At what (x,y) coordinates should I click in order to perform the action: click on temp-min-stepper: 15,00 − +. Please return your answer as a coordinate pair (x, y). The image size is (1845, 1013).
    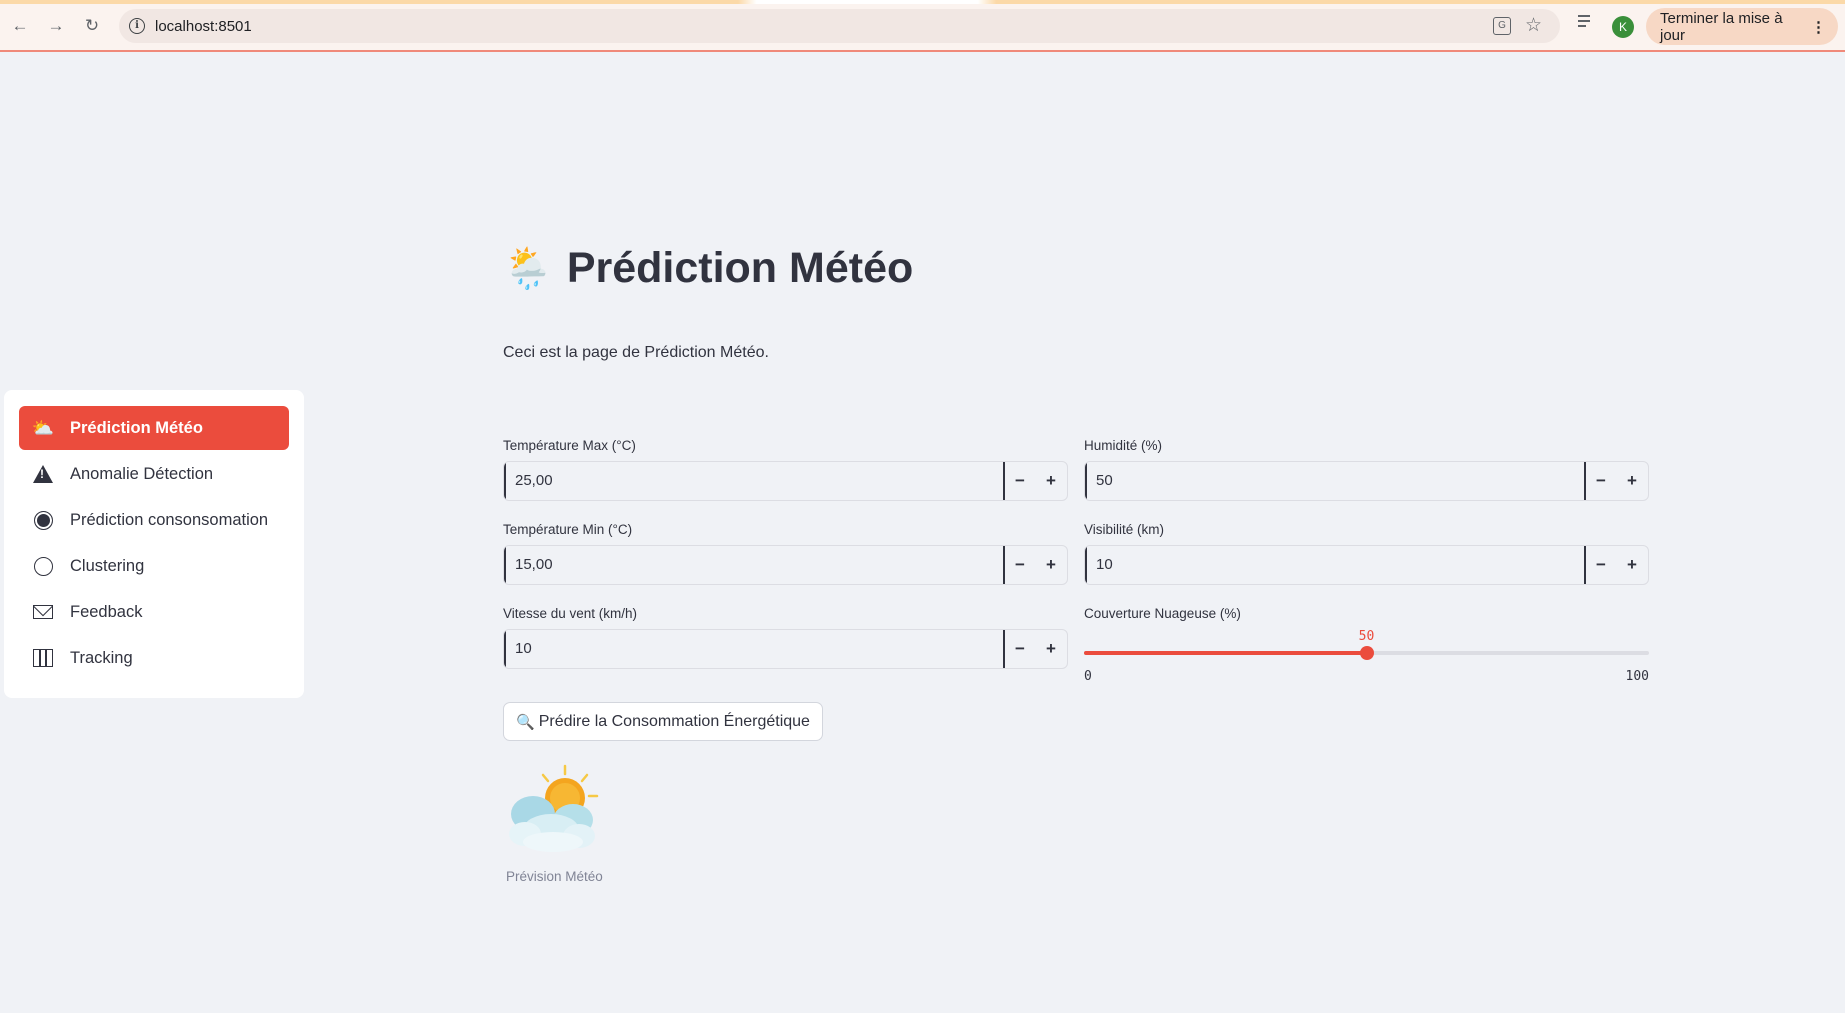
    Looking at the image, I should click on (785, 565).